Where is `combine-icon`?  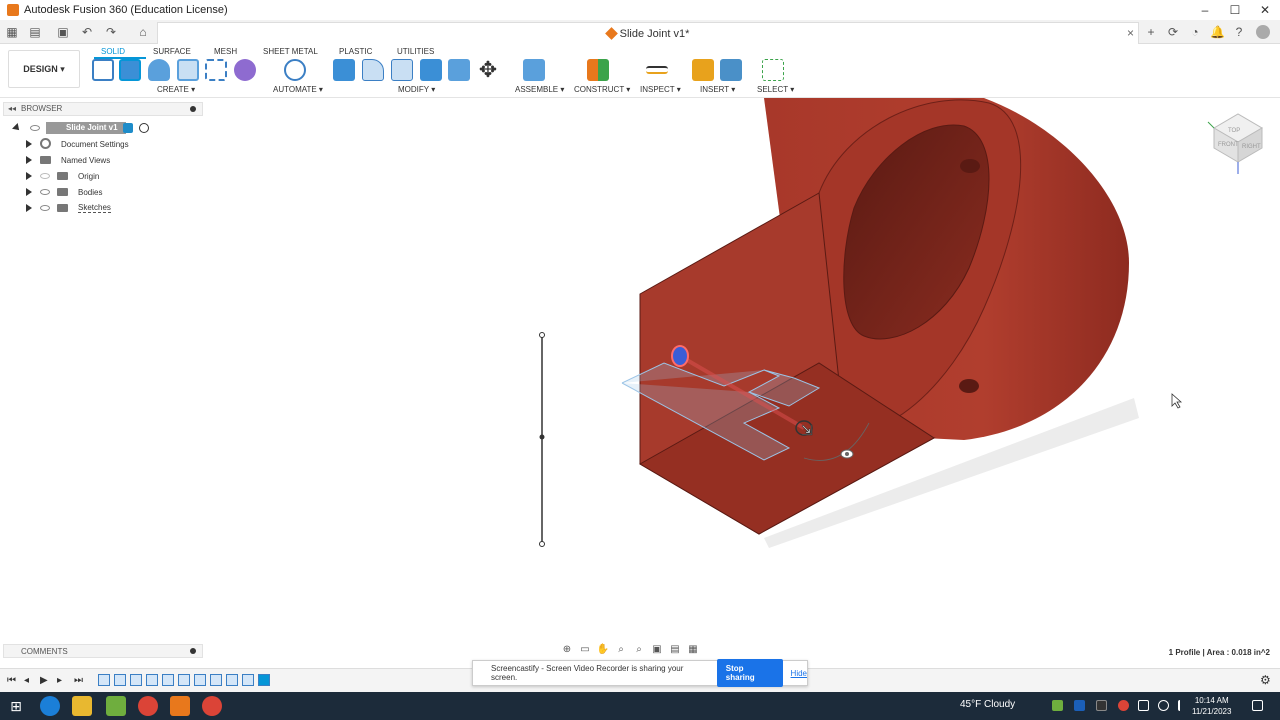 combine-icon is located at coordinates (431, 70).